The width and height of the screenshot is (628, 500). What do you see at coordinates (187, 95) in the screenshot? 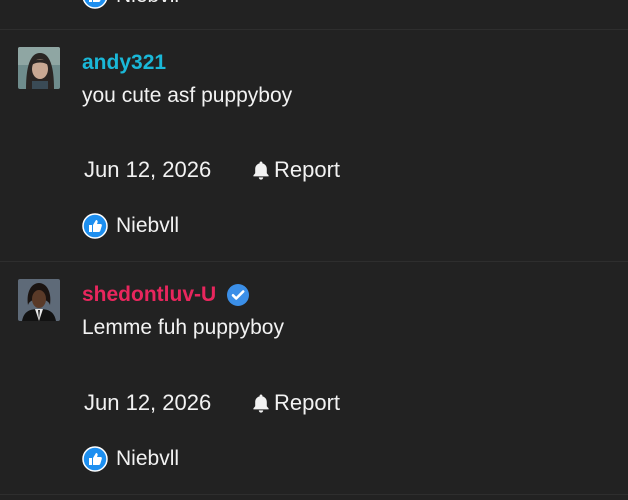
I see `comment-text: you cute asf puppyboy` at bounding box center [187, 95].